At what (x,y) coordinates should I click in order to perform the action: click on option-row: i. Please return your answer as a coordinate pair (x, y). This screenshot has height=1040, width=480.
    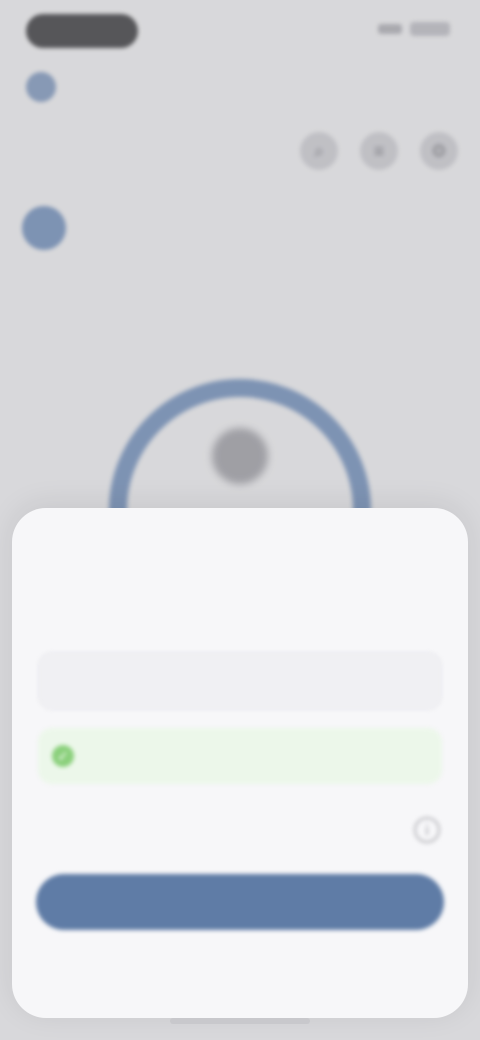
    Looking at the image, I should click on (240, 830).